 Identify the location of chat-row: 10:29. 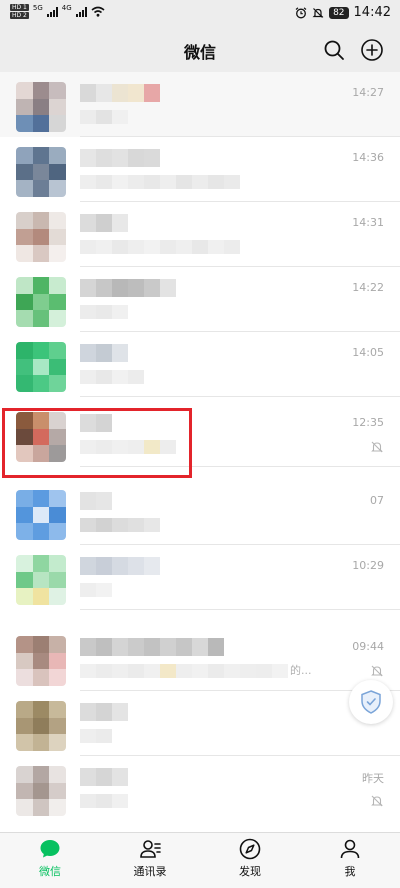
(200, 577).